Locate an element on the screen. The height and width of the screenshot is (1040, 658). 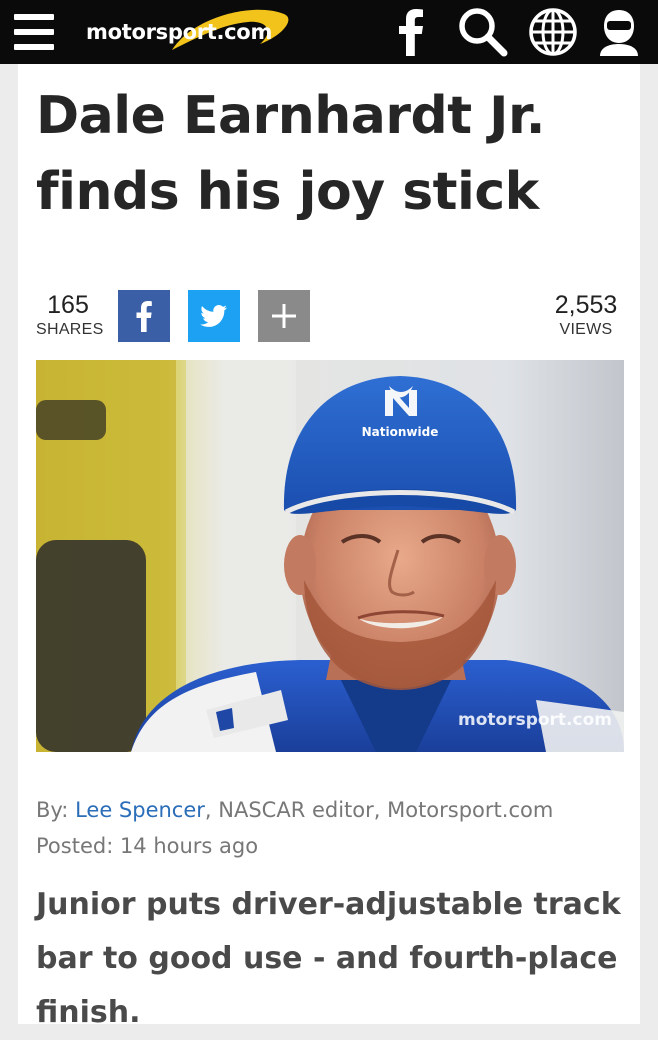
author-link: Lee Spencer is located at coordinates (140, 810).